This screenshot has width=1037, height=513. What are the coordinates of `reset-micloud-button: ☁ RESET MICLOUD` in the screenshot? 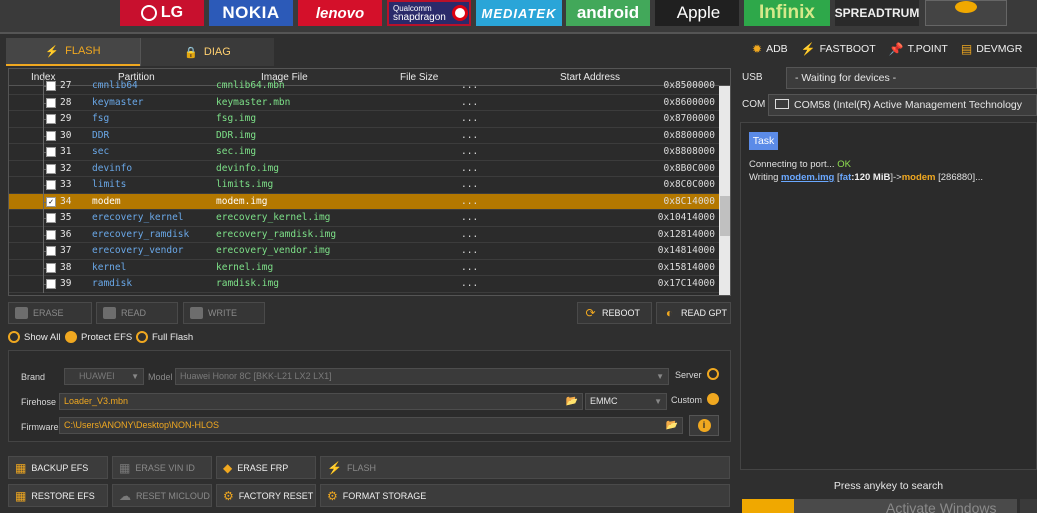 It's located at (162, 495).